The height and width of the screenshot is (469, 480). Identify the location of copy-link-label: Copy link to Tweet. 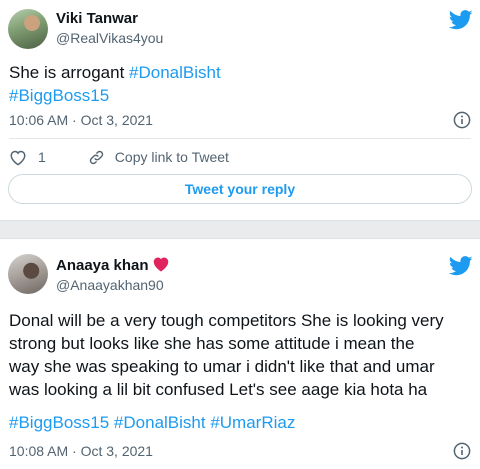
(171, 157).